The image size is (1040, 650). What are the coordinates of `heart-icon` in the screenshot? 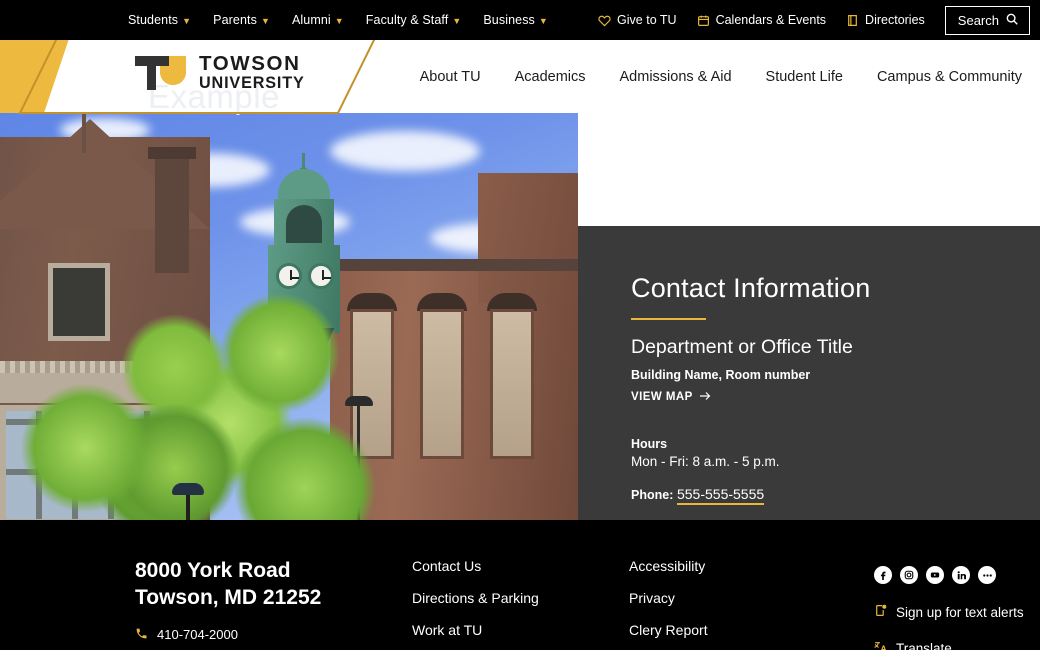 It's located at (604, 20).